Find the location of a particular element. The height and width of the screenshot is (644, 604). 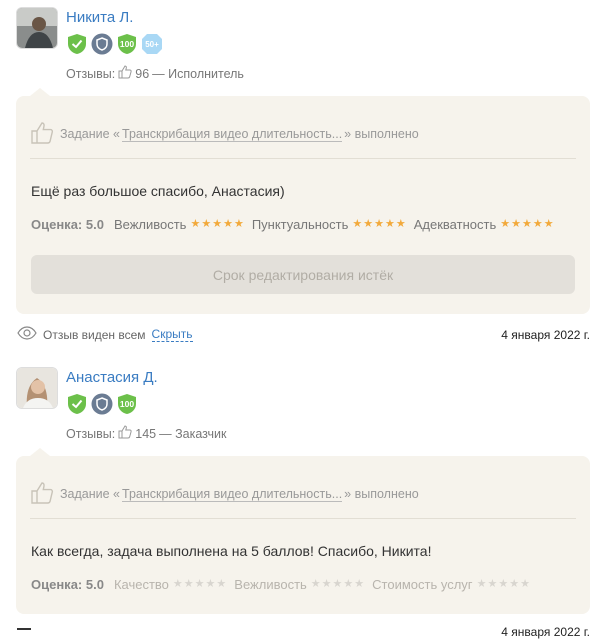

badge-list: 100 is located at coordinates (102, 404).